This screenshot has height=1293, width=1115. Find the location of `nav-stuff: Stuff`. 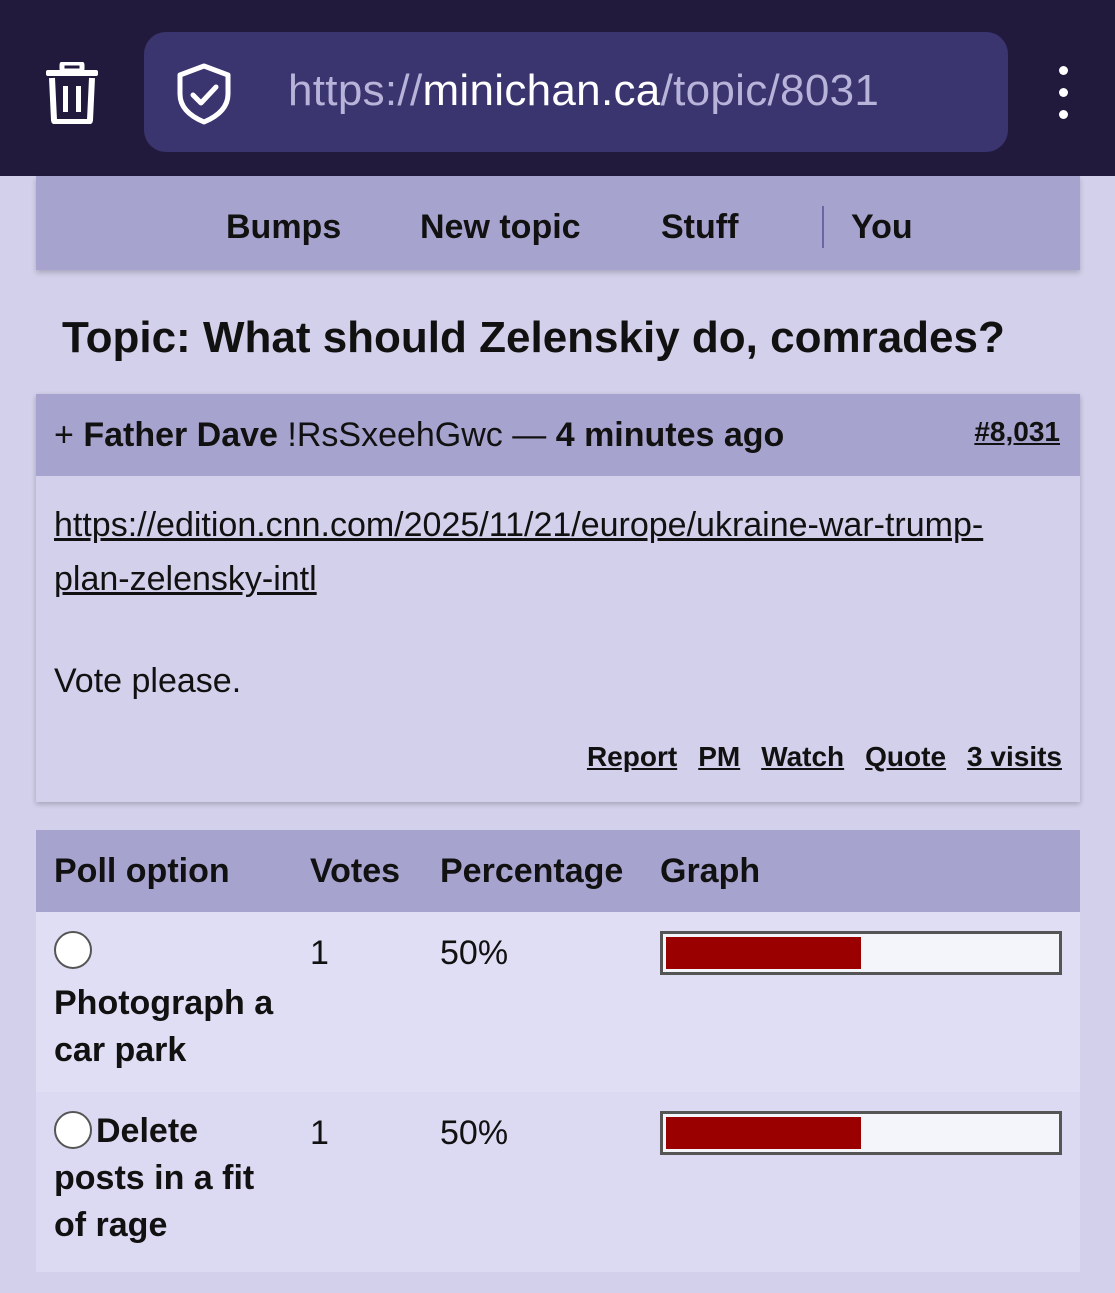

nav-stuff: Stuff is located at coordinates (699, 227).